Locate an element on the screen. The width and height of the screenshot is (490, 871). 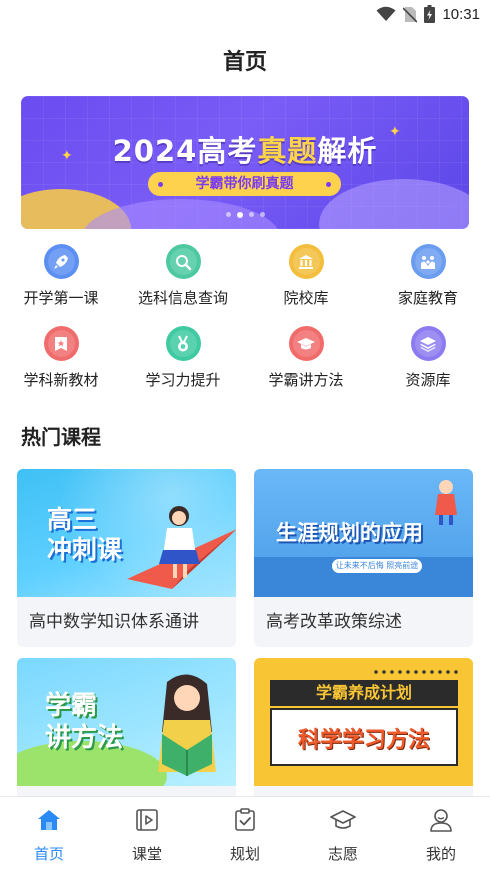
quick-link-label: 开学第一课 is located at coordinates (61, 298).